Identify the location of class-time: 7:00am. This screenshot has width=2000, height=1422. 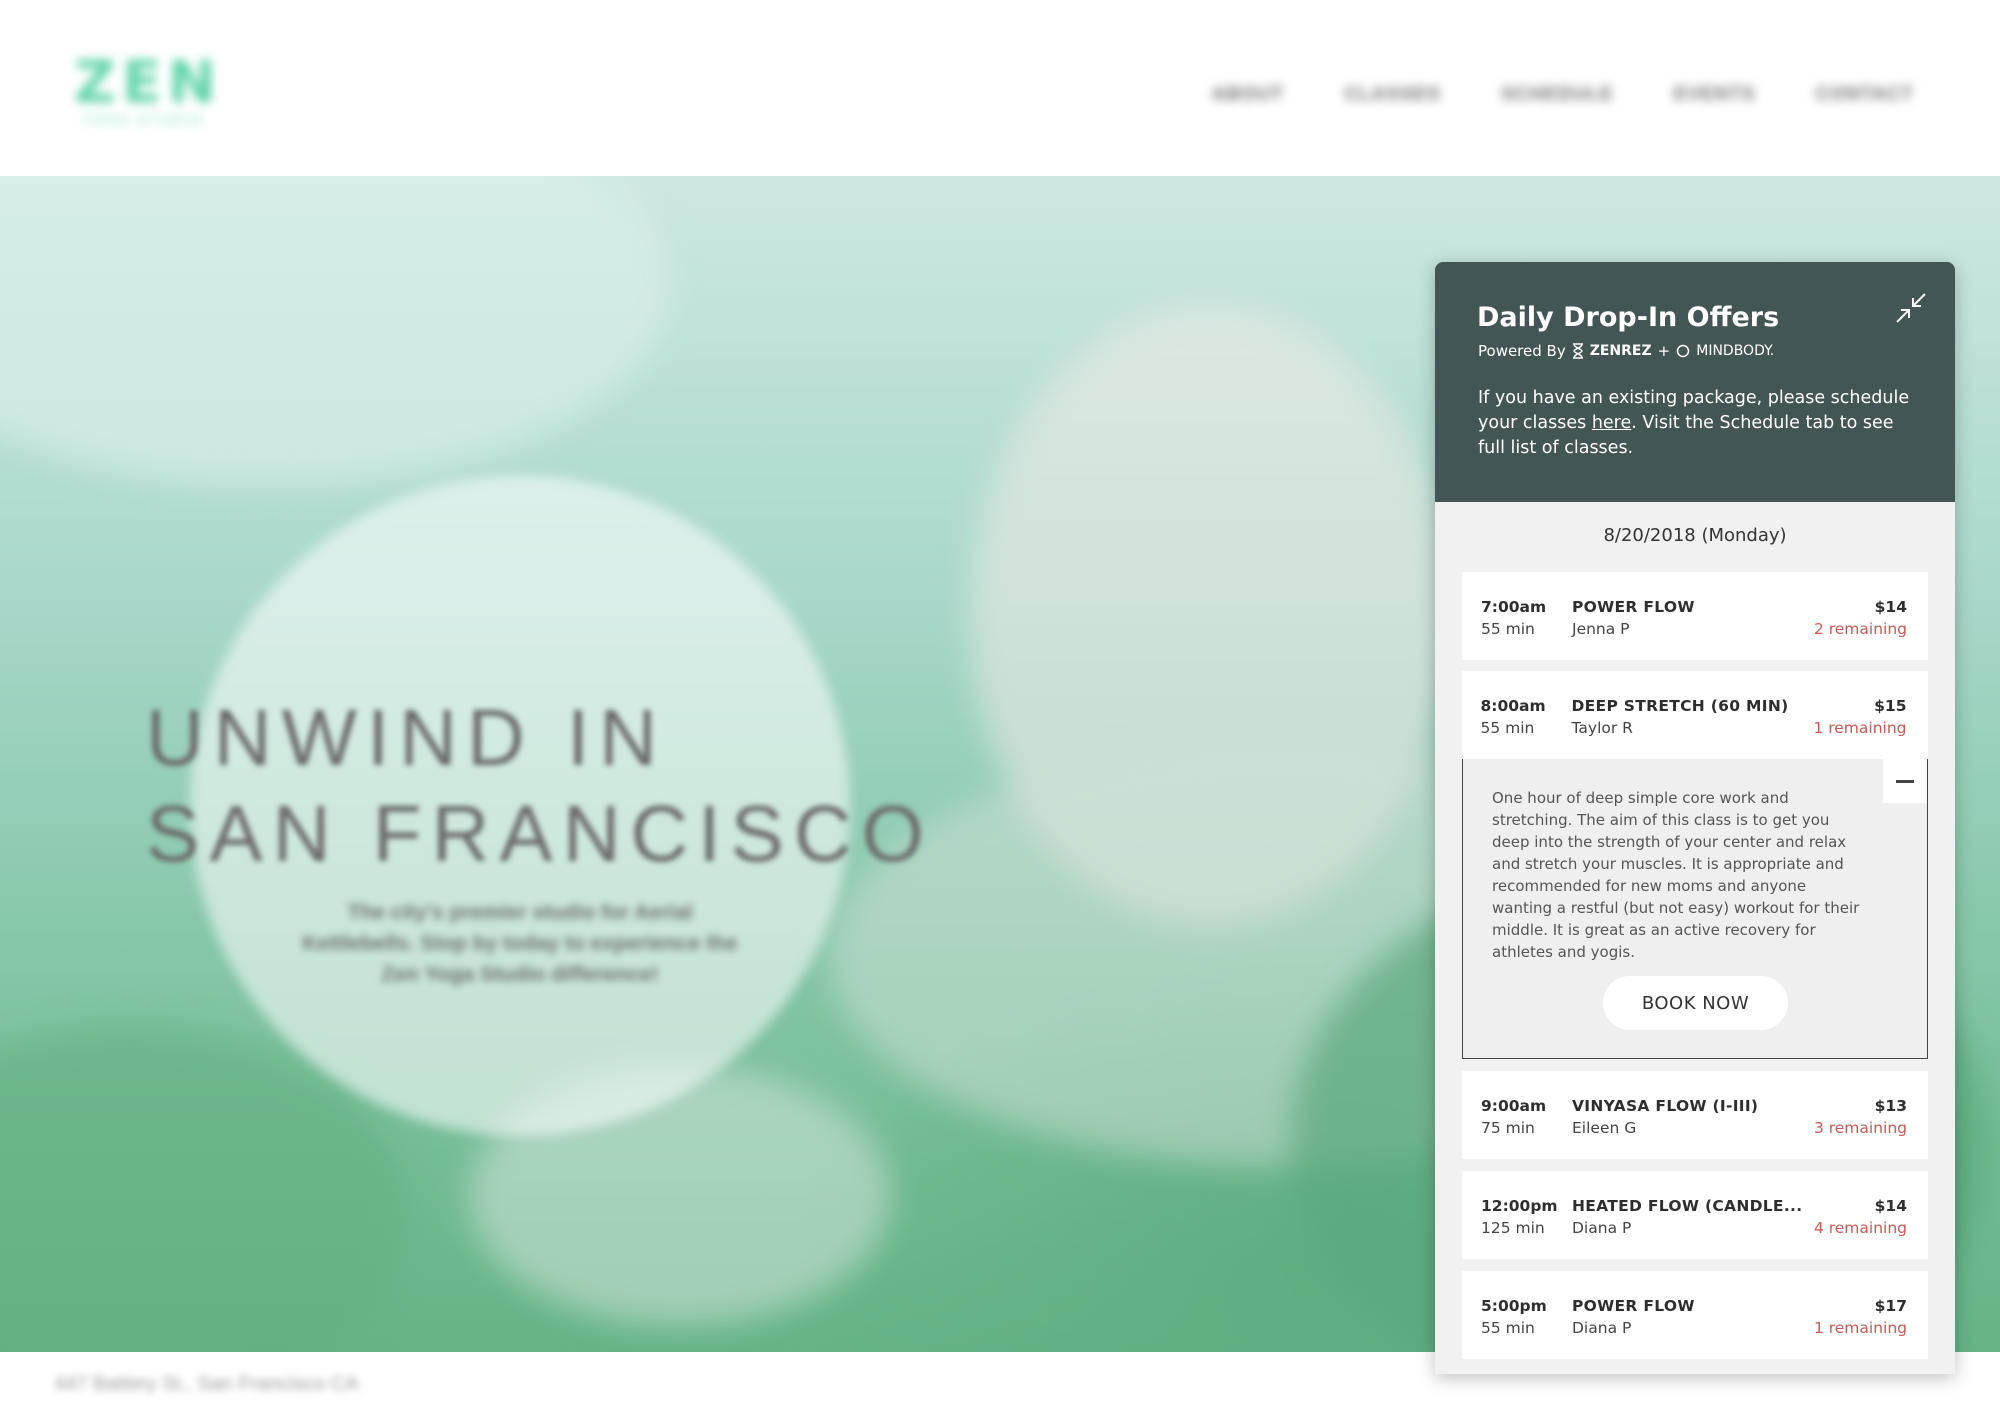
(1514, 607).